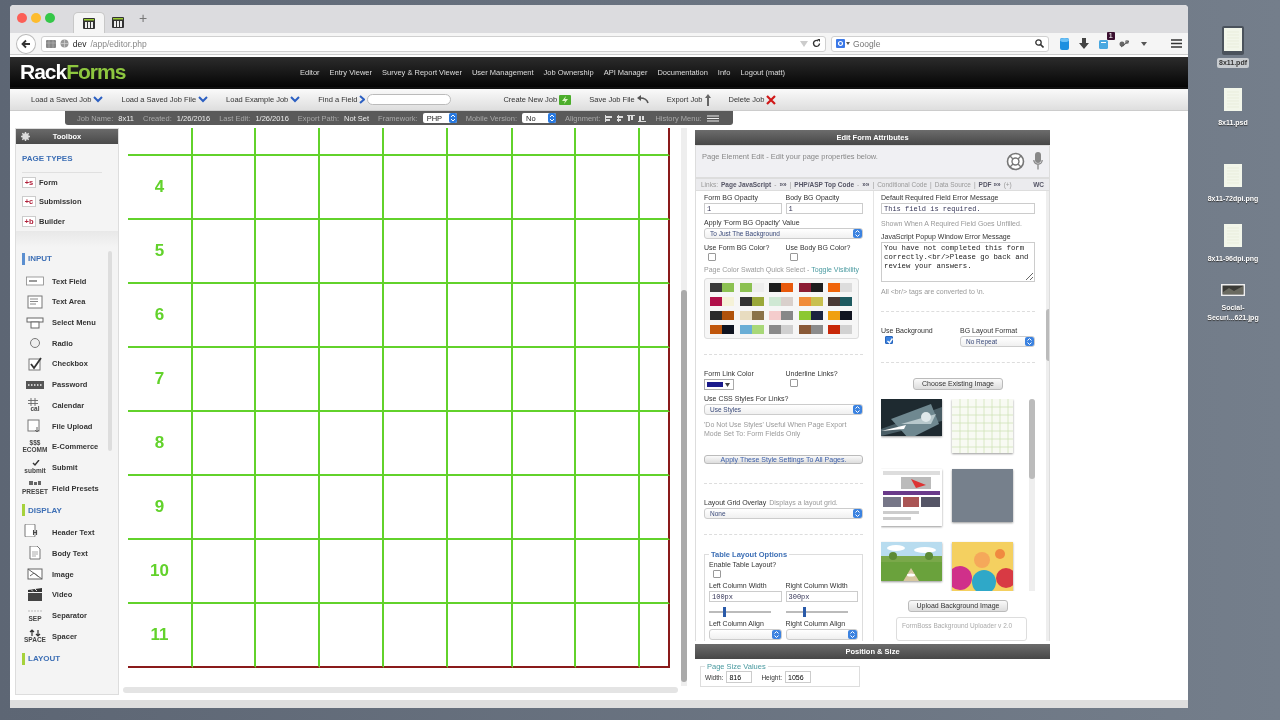 This screenshot has height=720, width=1280. What do you see at coordinates (1038, 161) in the screenshot?
I see `microphone-icon` at bounding box center [1038, 161].